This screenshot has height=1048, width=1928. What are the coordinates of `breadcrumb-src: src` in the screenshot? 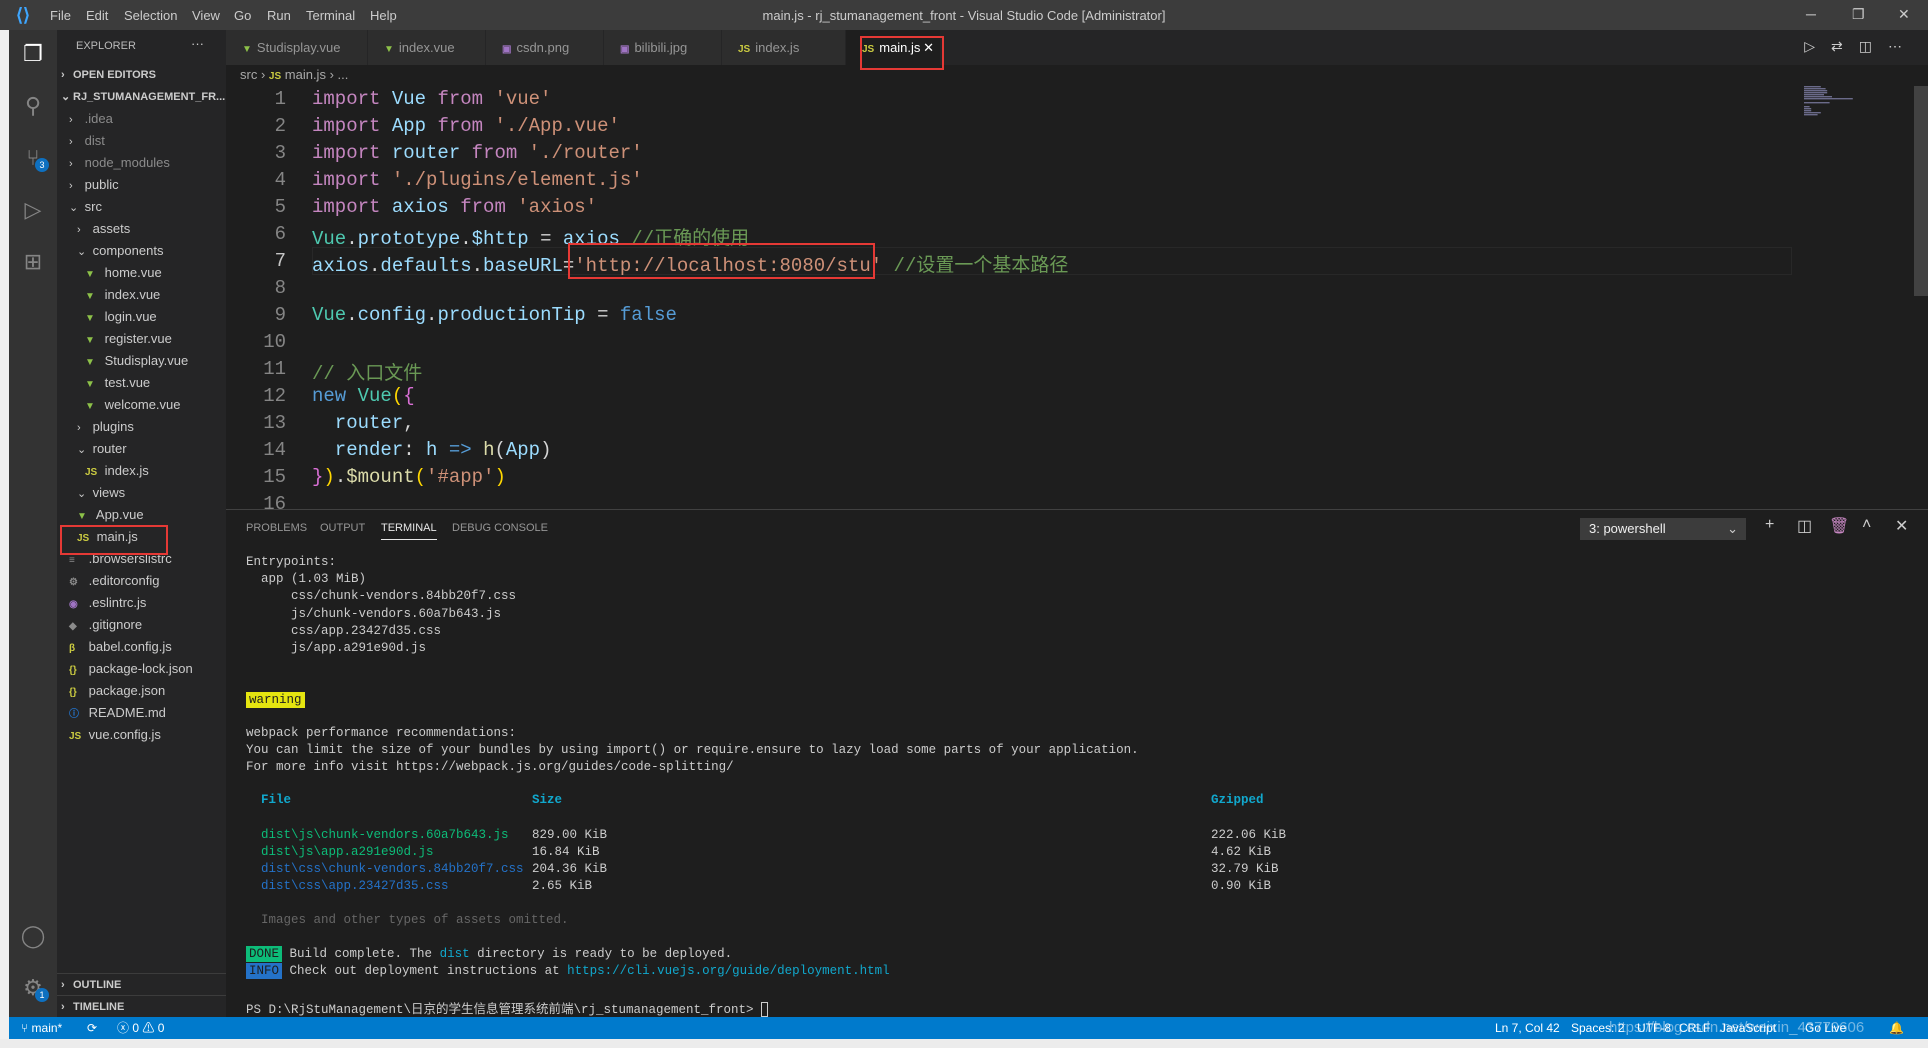 It's located at (248, 74).